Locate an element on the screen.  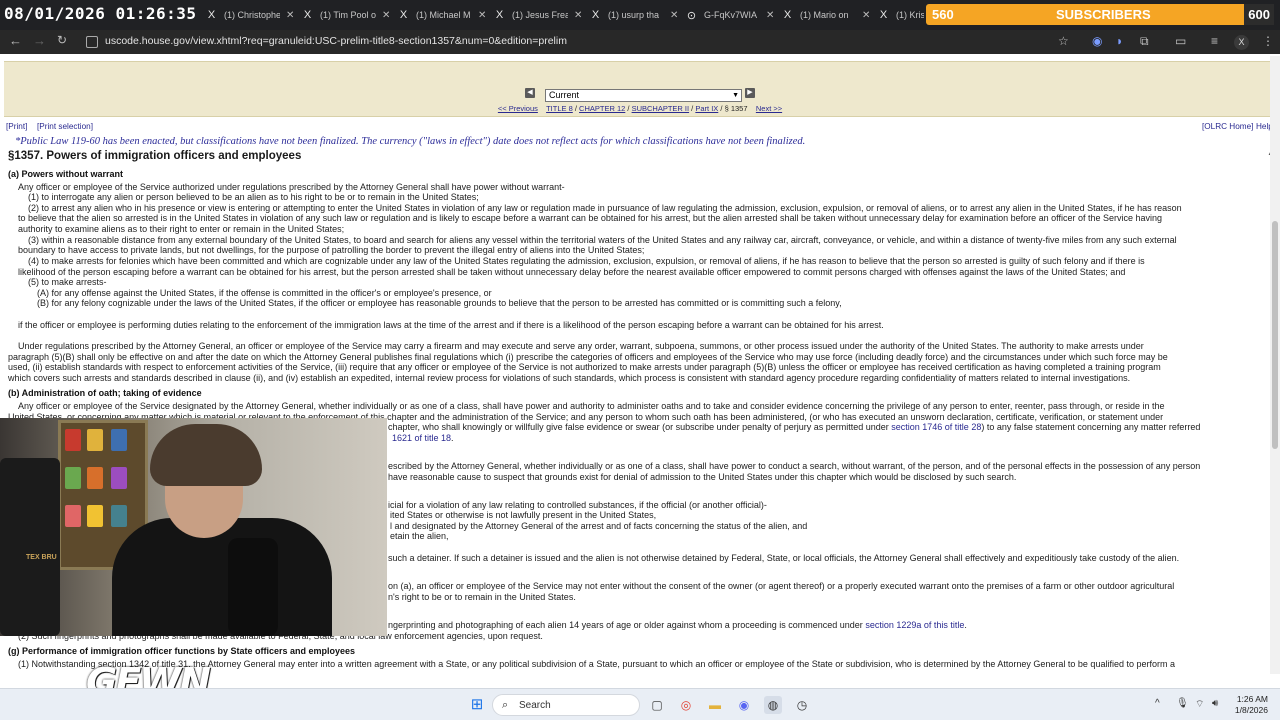
browser-tab: X (1) usurp tha ✕ is located at coordinates (634, 15).